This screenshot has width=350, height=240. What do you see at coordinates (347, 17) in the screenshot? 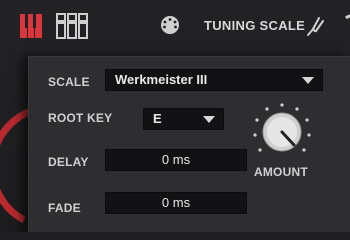
I see `partial-icon` at bounding box center [347, 17].